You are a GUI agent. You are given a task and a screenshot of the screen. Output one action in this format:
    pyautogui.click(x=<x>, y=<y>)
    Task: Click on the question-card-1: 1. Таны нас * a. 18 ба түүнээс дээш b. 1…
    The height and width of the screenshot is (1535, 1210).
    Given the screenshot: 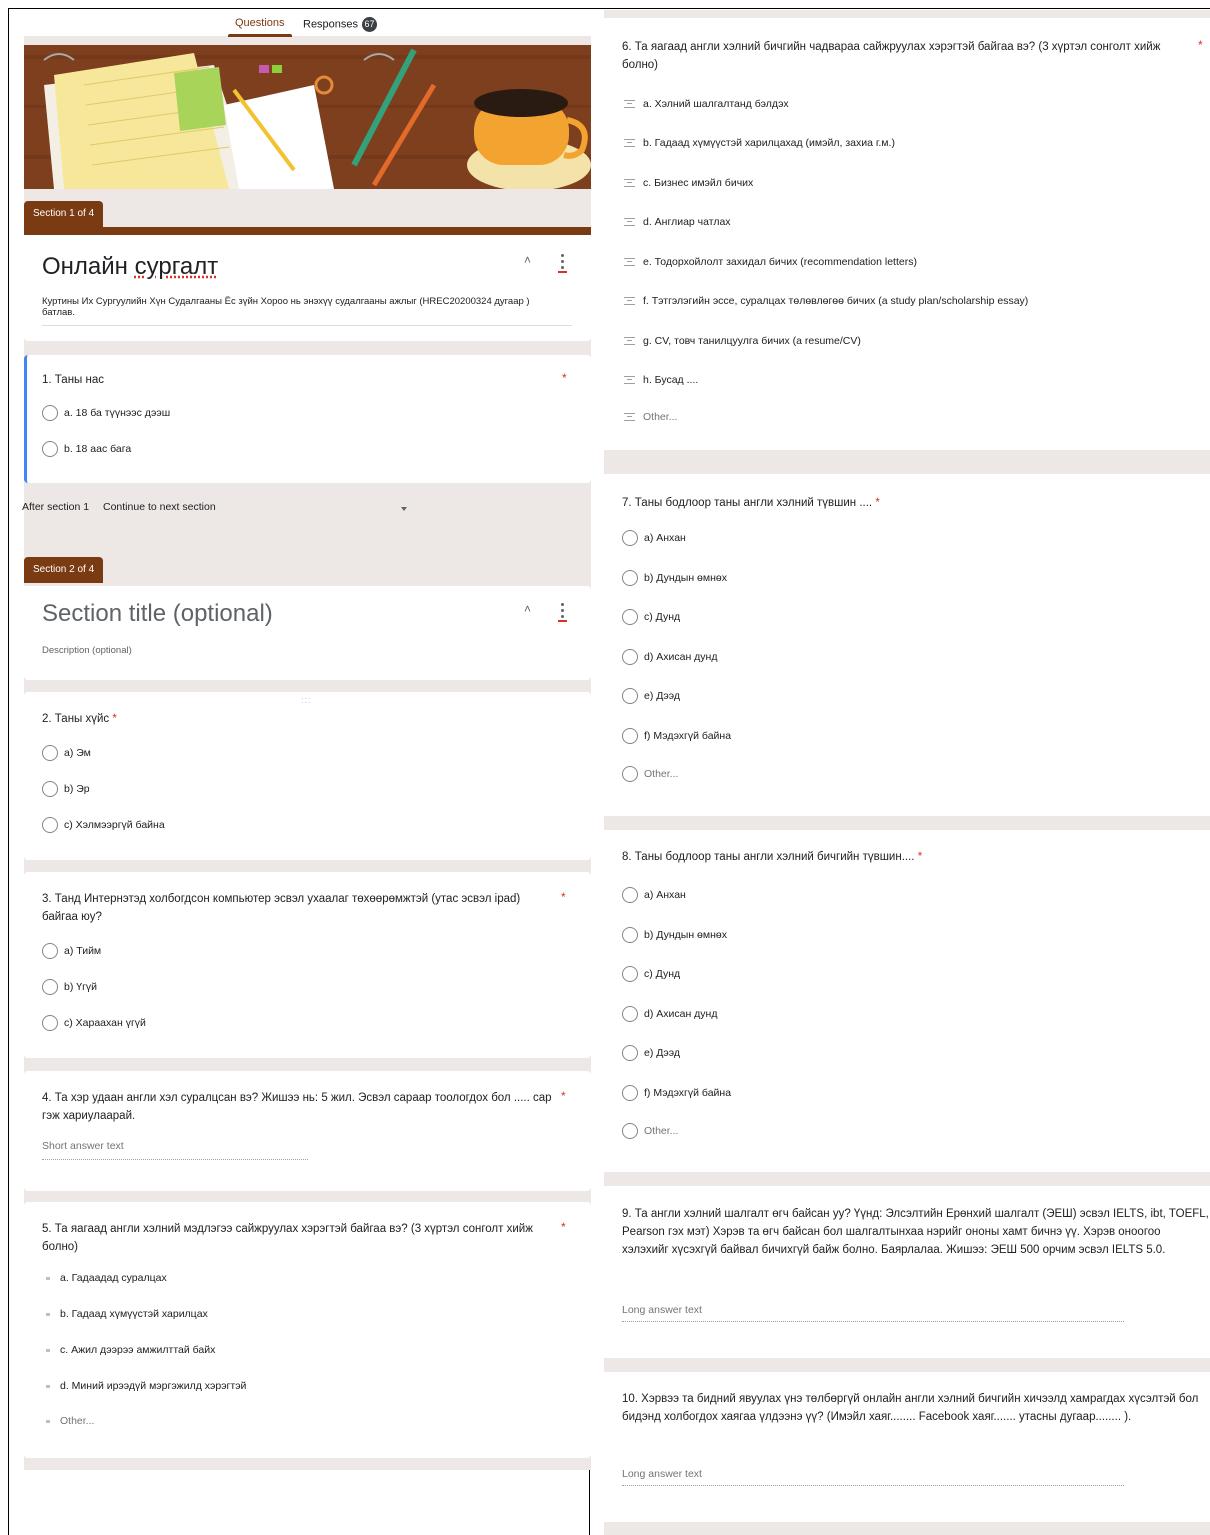 What is the action you would take?
    pyautogui.click(x=307, y=419)
    